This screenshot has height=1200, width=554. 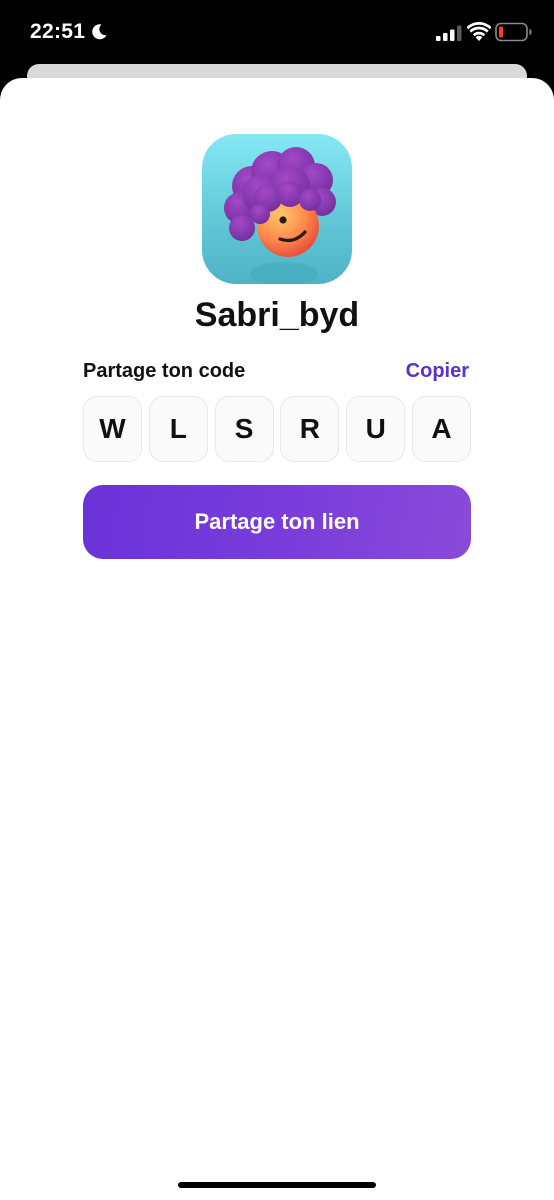 I want to click on code-letter: R, so click(x=310, y=429).